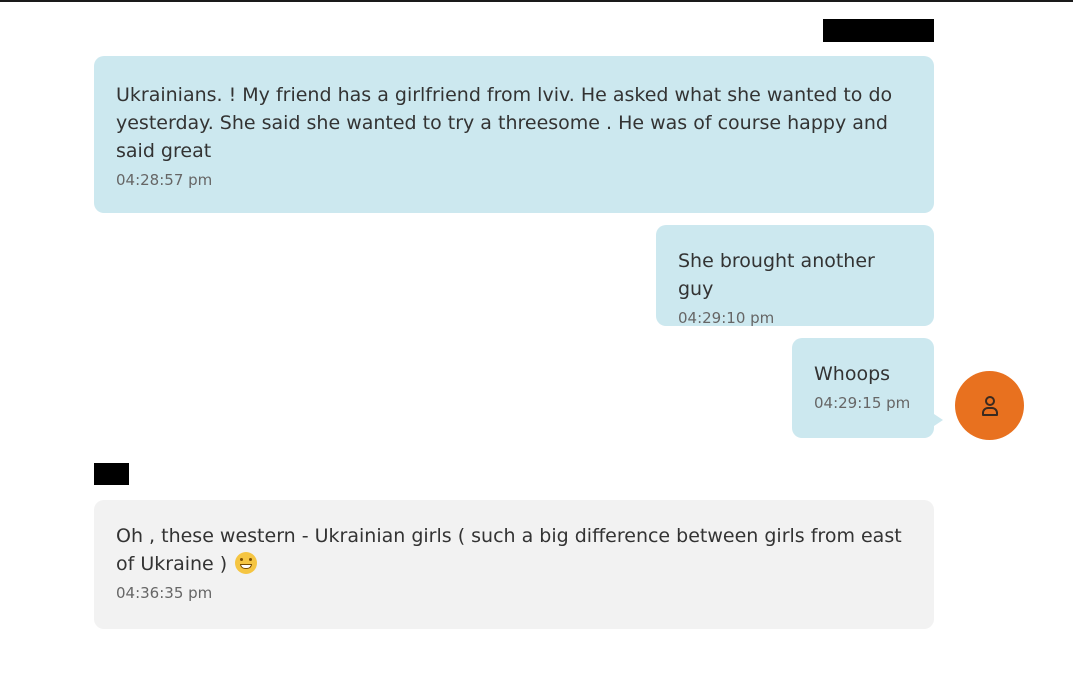  Describe the element at coordinates (937, 420) in the screenshot. I see `bubble-tail` at that location.